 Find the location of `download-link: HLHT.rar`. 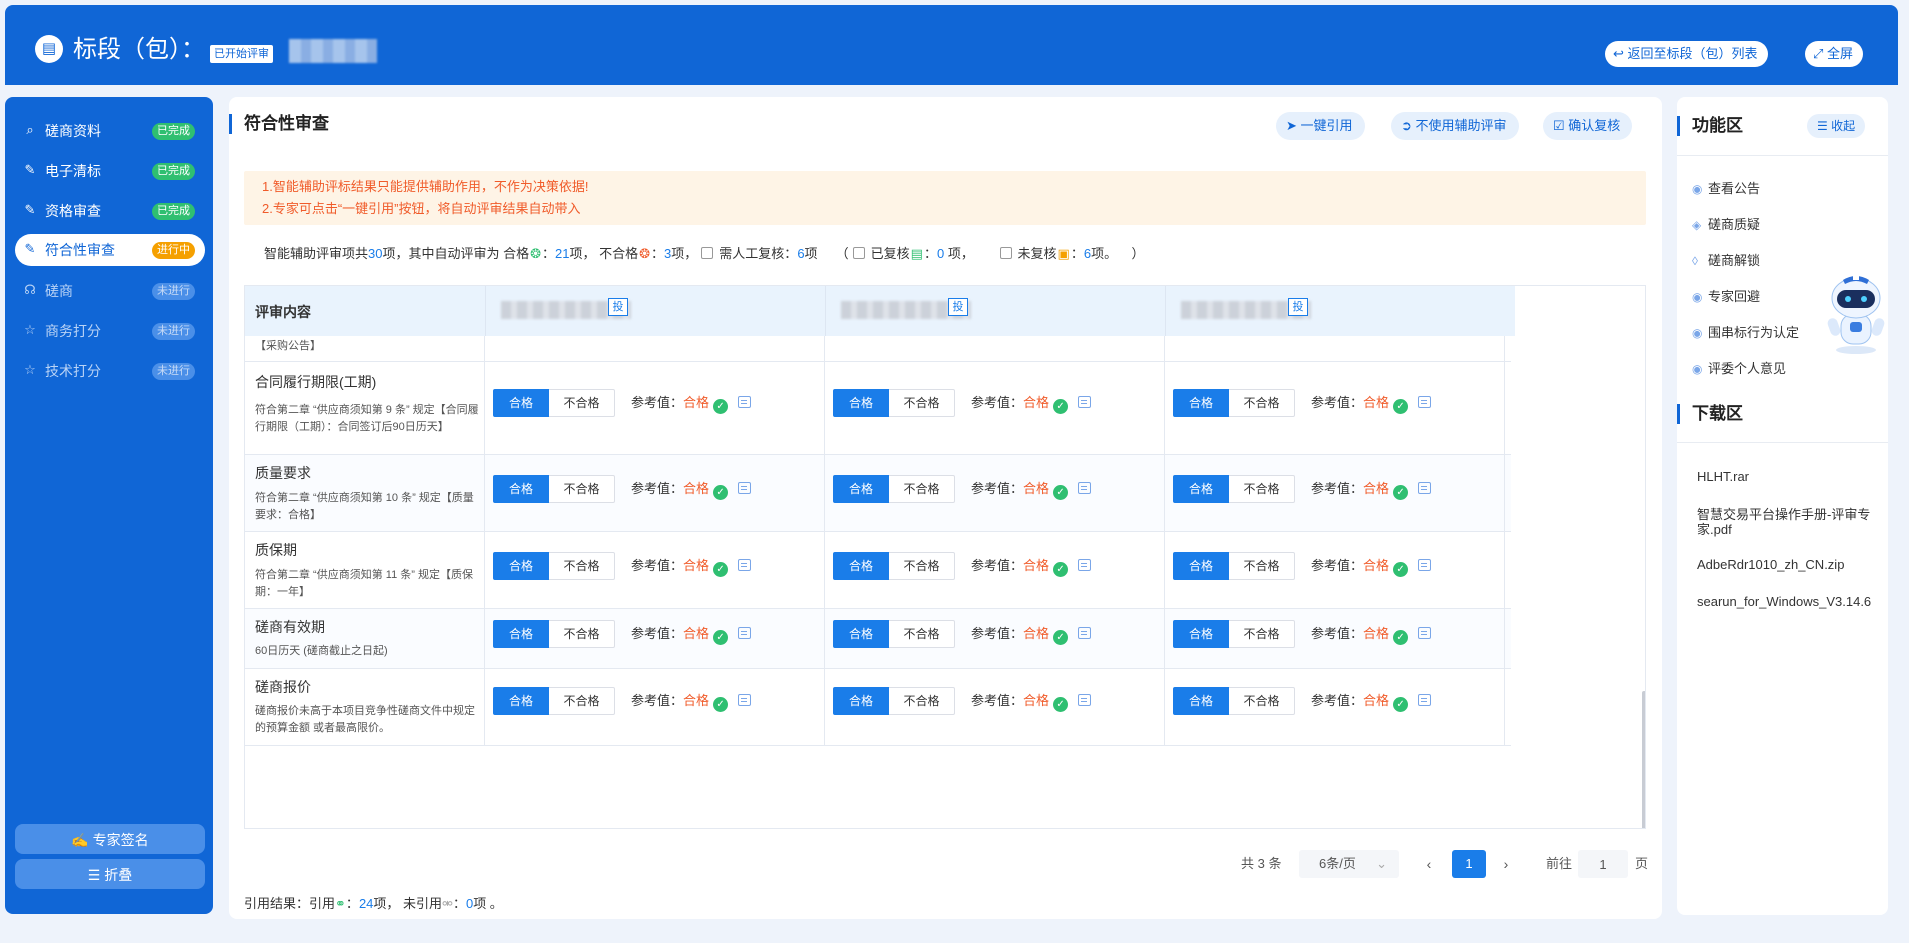

download-link: HLHT.rar is located at coordinates (1792, 476).